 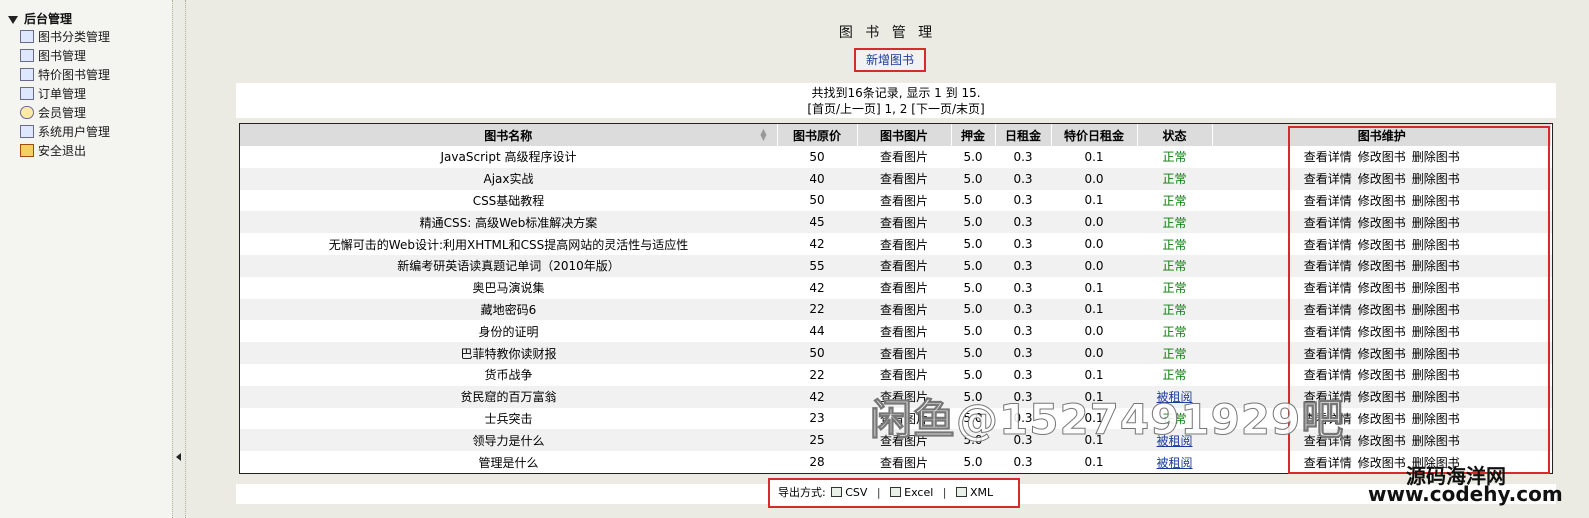 I want to click on pager-next-last-link: 下一页/末页, so click(x=948, y=109).